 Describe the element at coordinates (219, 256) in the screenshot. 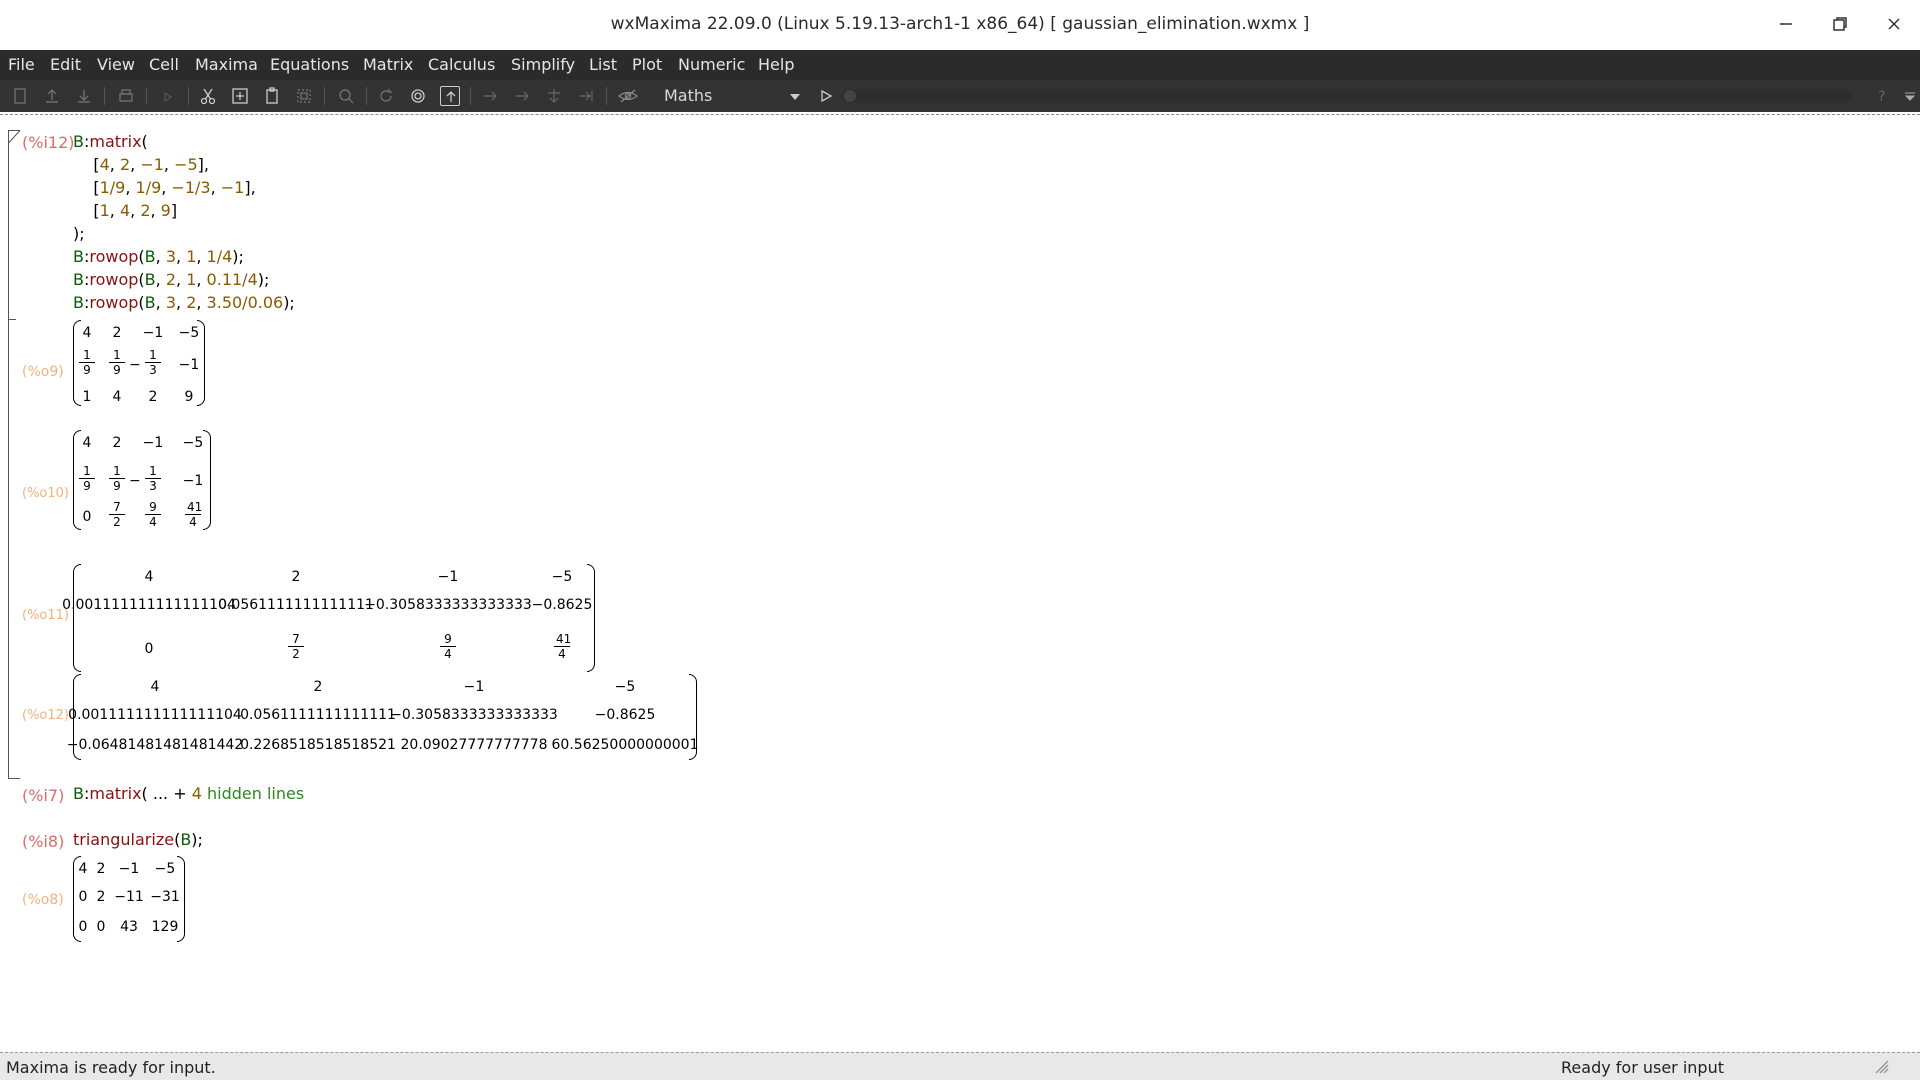

I see `code-token: 1/4` at that location.